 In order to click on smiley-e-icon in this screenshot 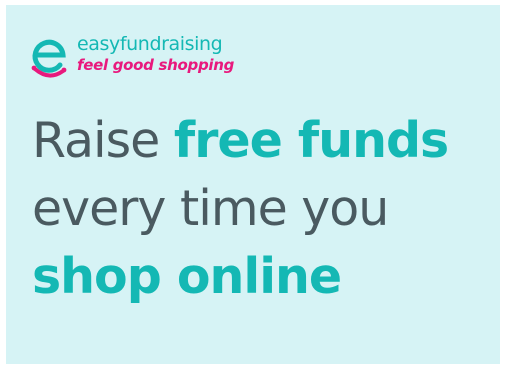, I will do `click(49, 58)`.